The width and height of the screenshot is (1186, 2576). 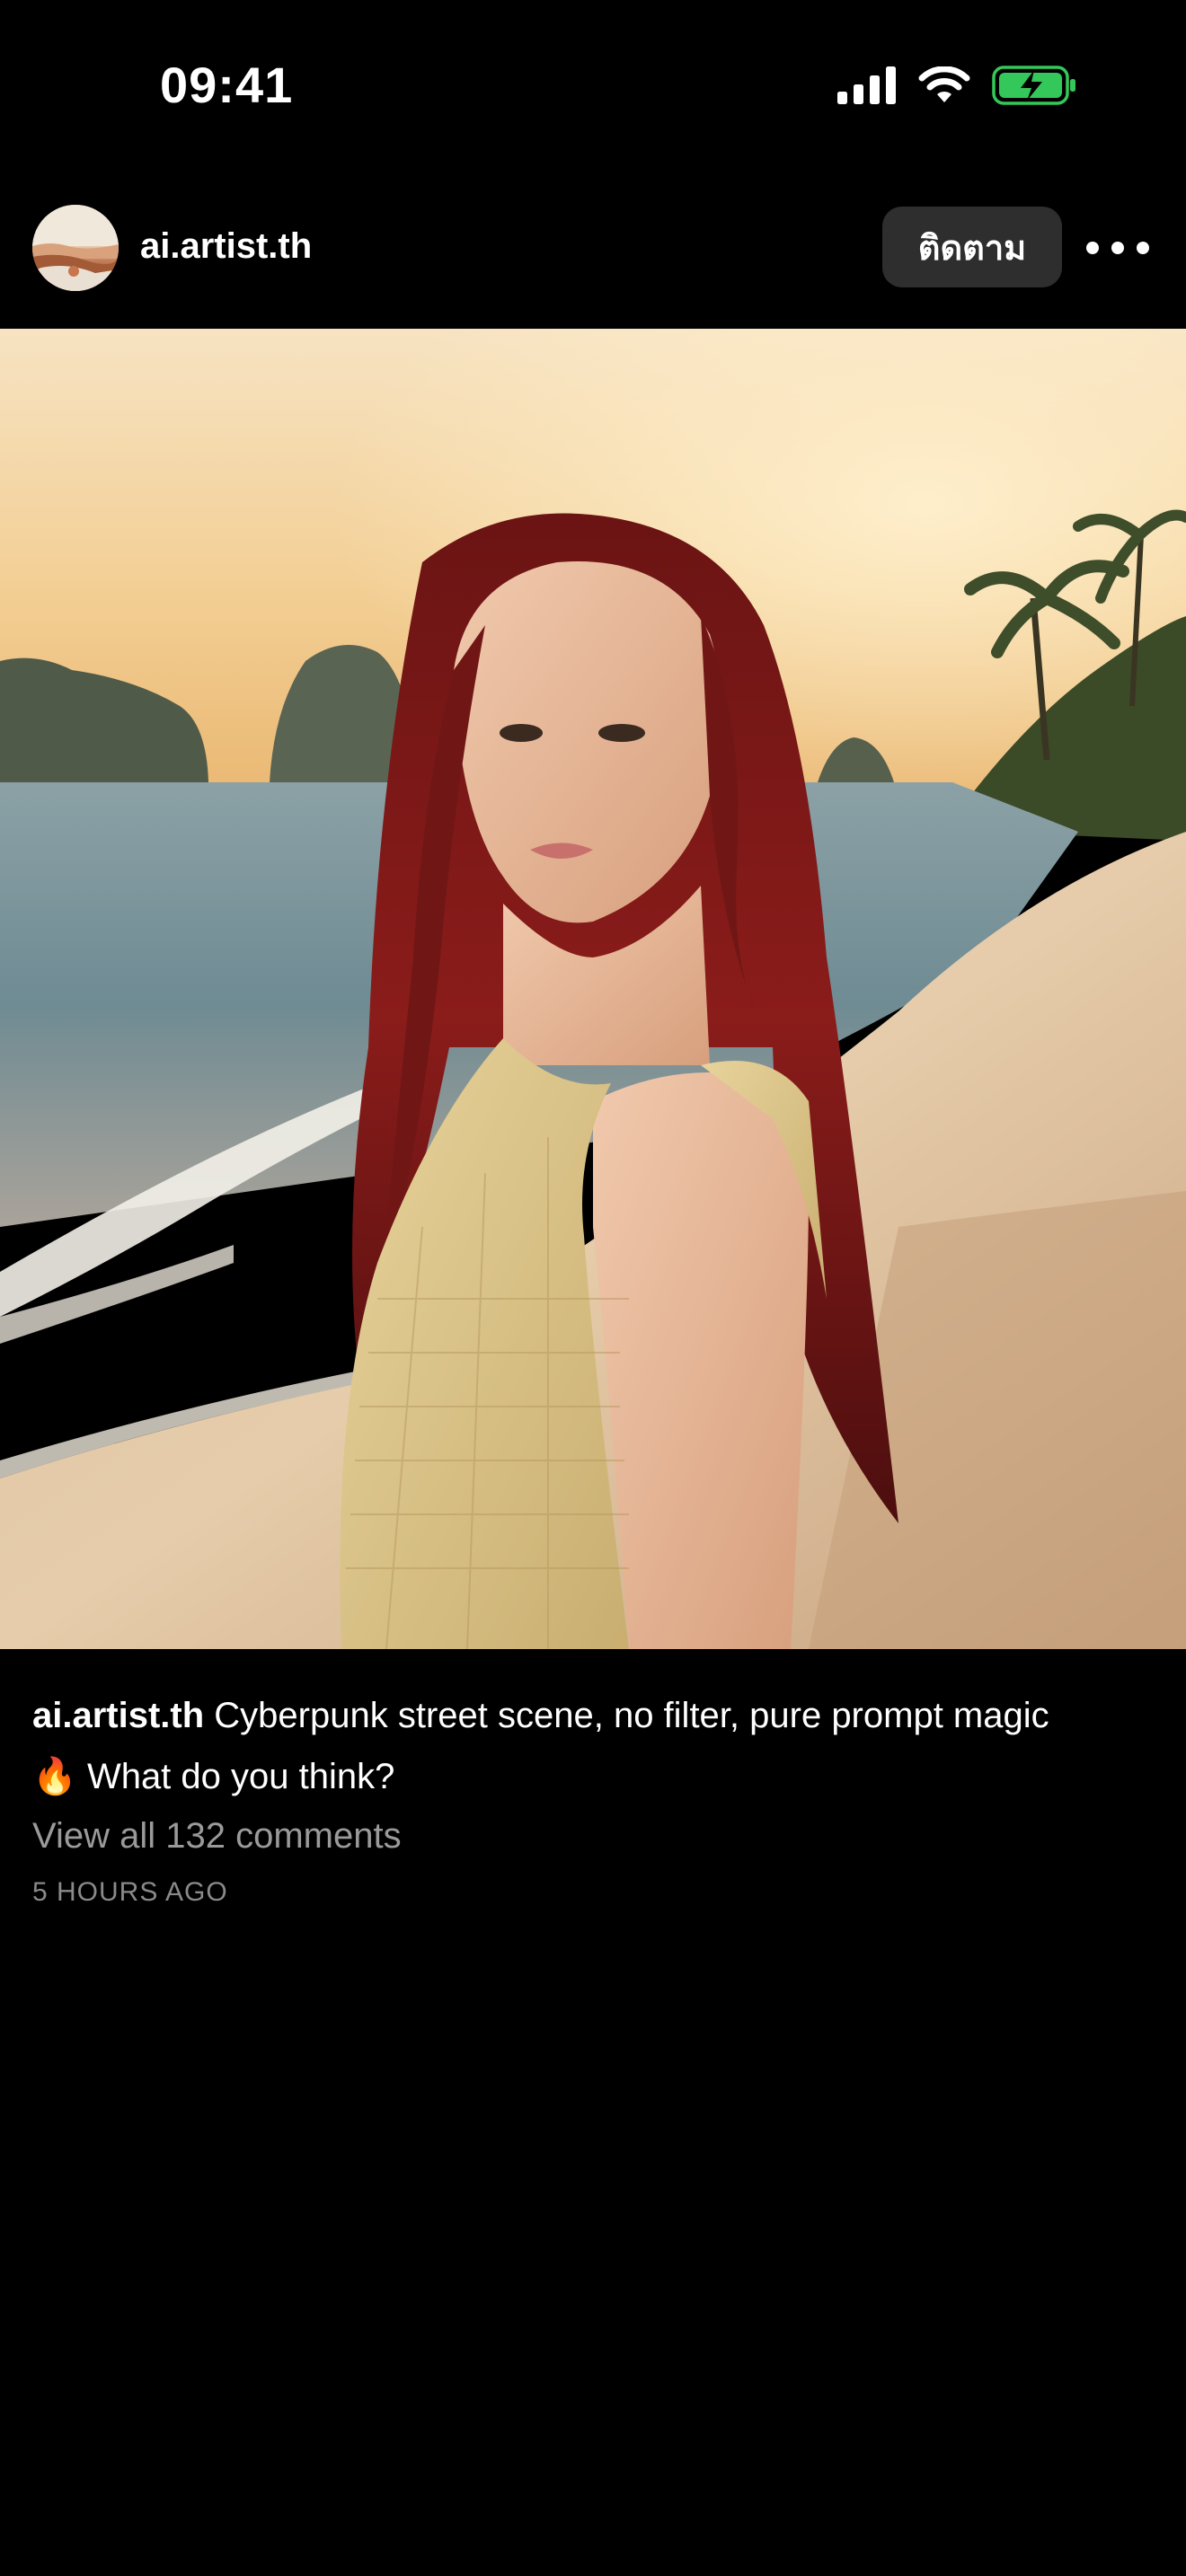 What do you see at coordinates (866, 85) in the screenshot?
I see `cellular-signal-icon` at bounding box center [866, 85].